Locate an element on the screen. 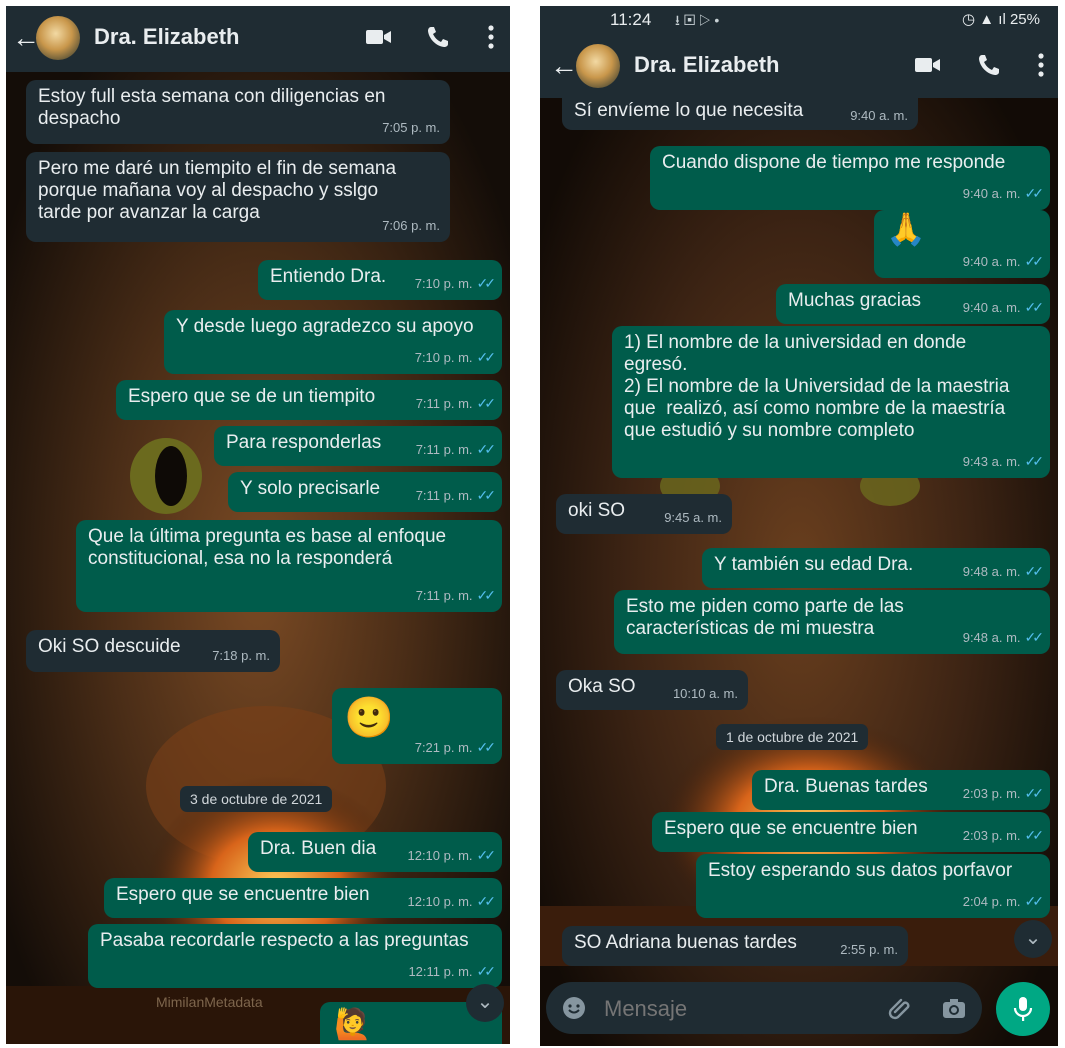 The height and width of the screenshot is (1048, 1065). message-outgoing: Dra. Buenas tardes 2:03 p. m. ✓✓ is located at coordinates (901, 790).